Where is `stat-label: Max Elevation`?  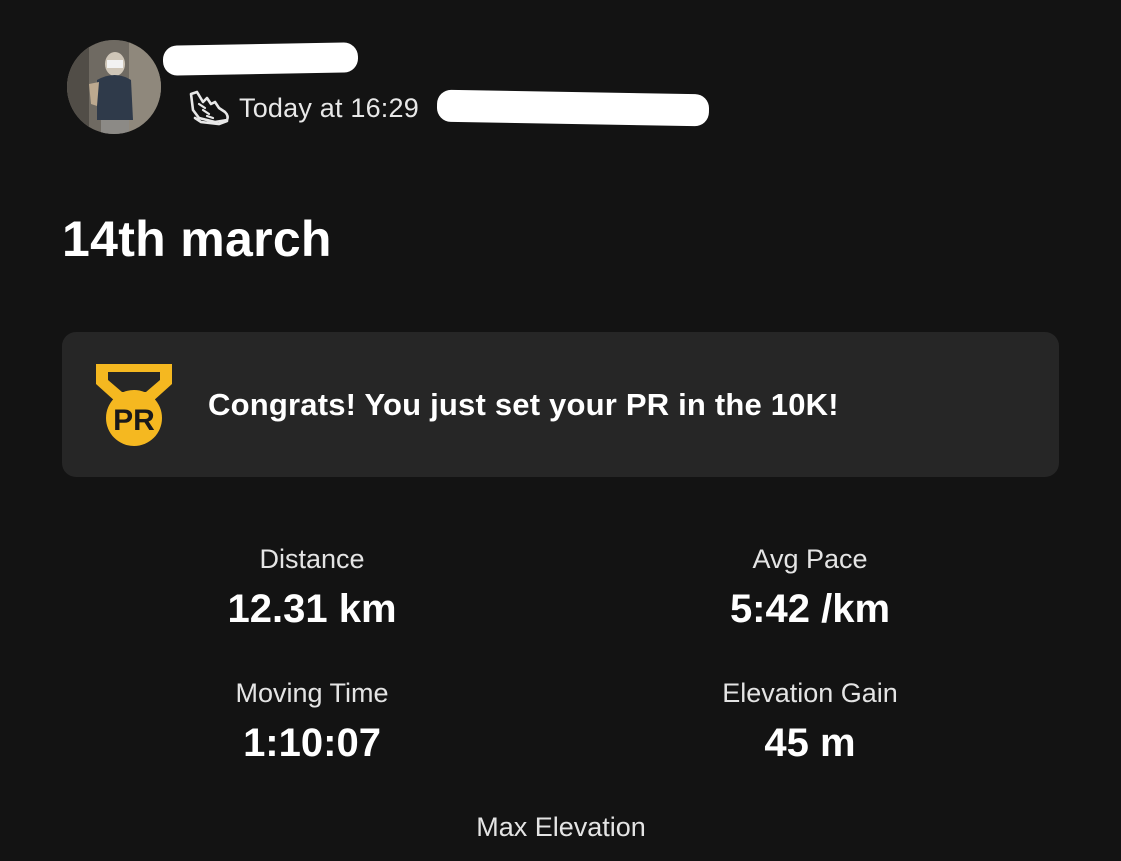 stat-label: Max Elevation is located at coordinates (561, 827).